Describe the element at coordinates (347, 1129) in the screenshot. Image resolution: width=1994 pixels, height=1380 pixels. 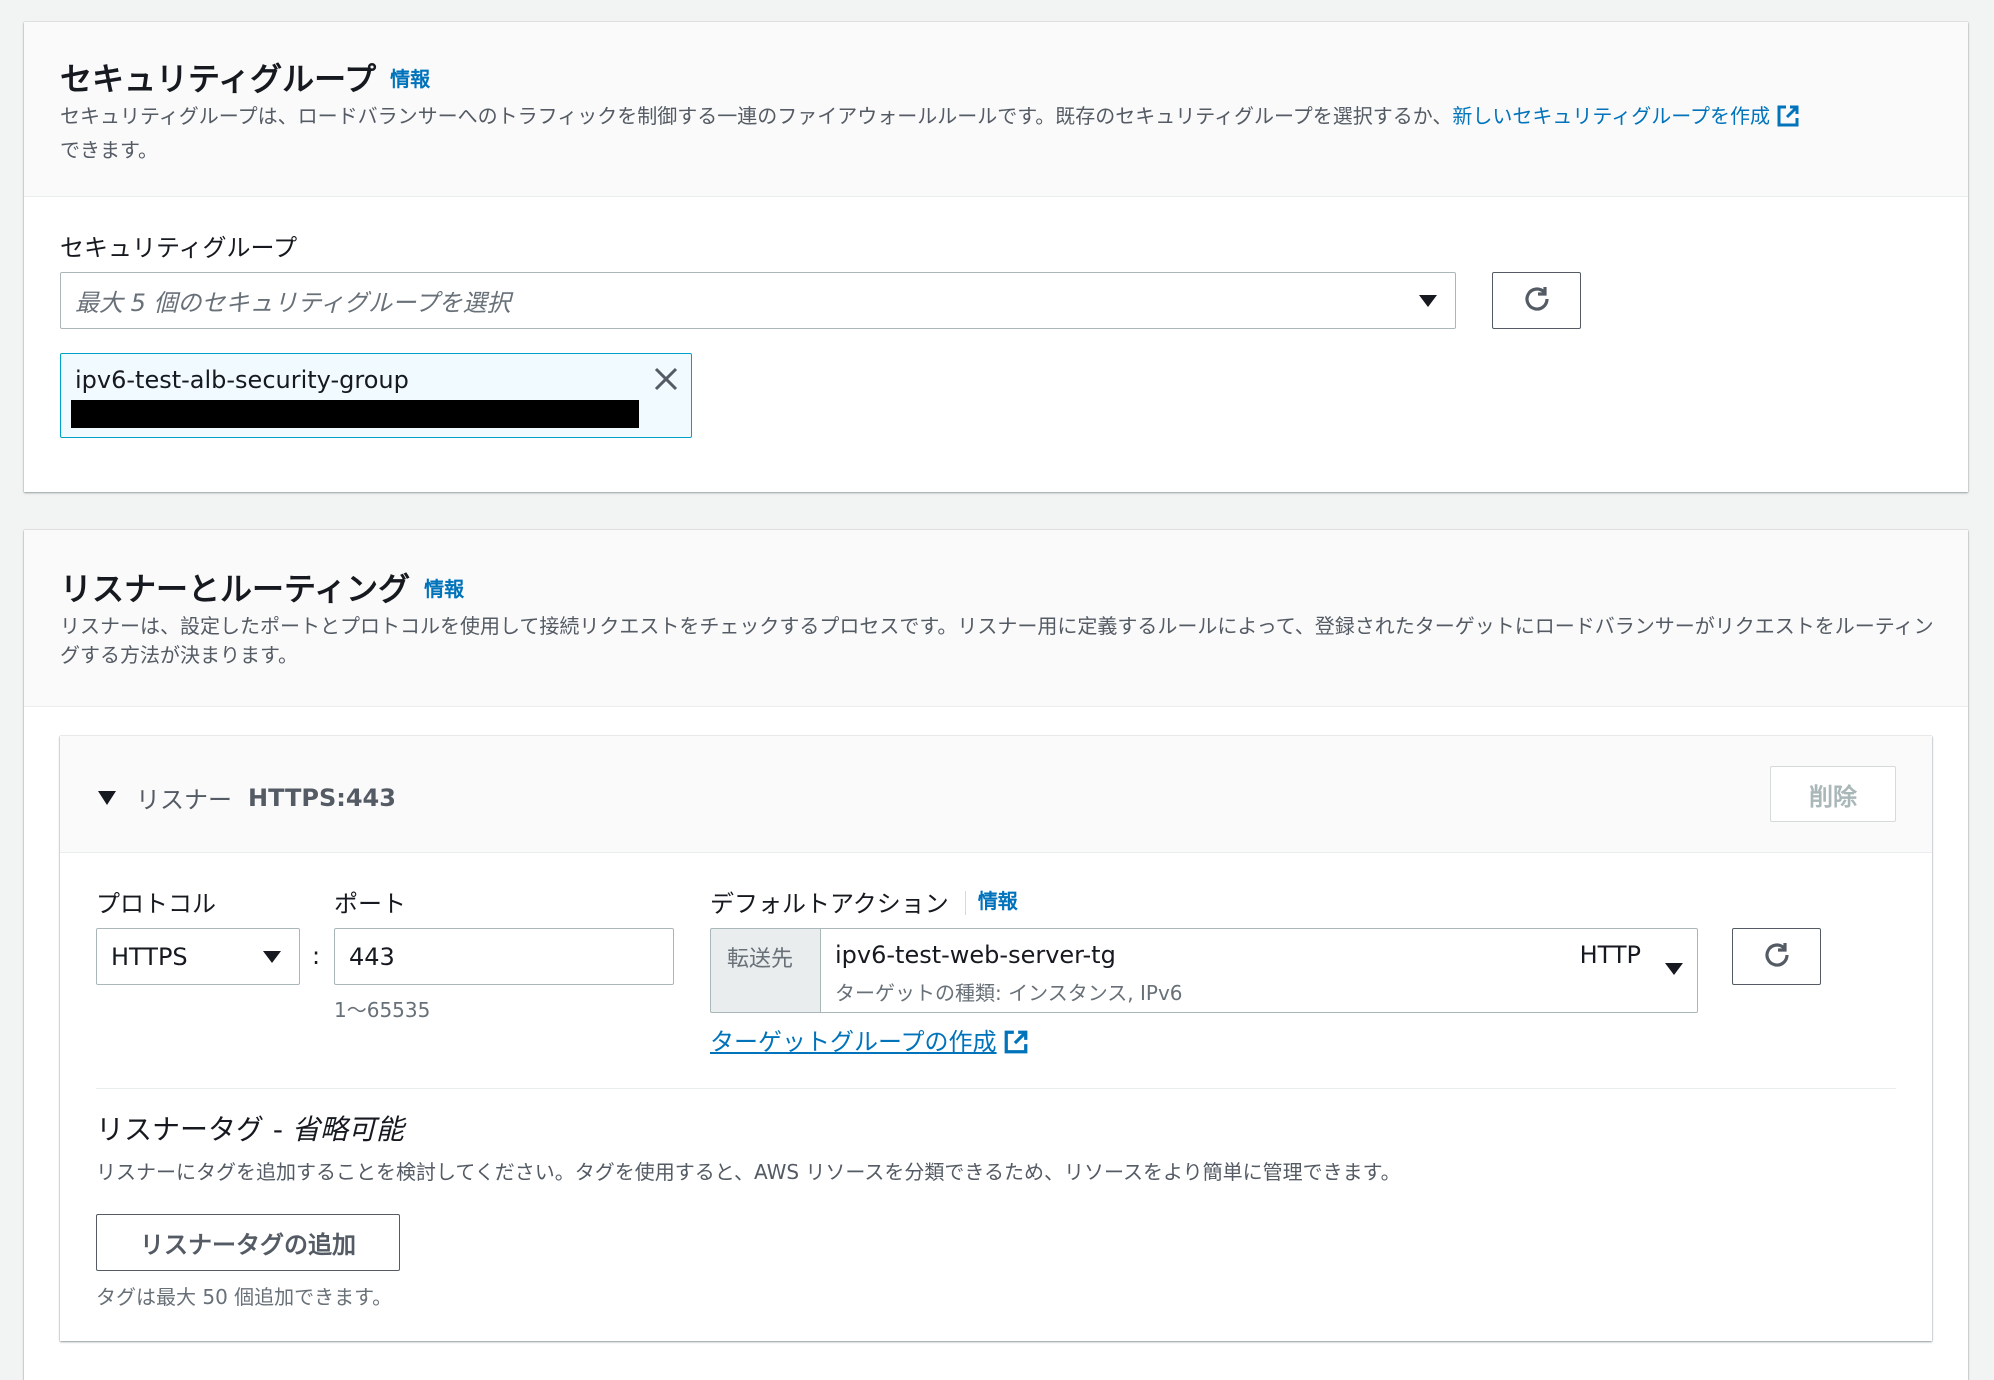
I see `listener-tags-optional: 省略可能` at that location.